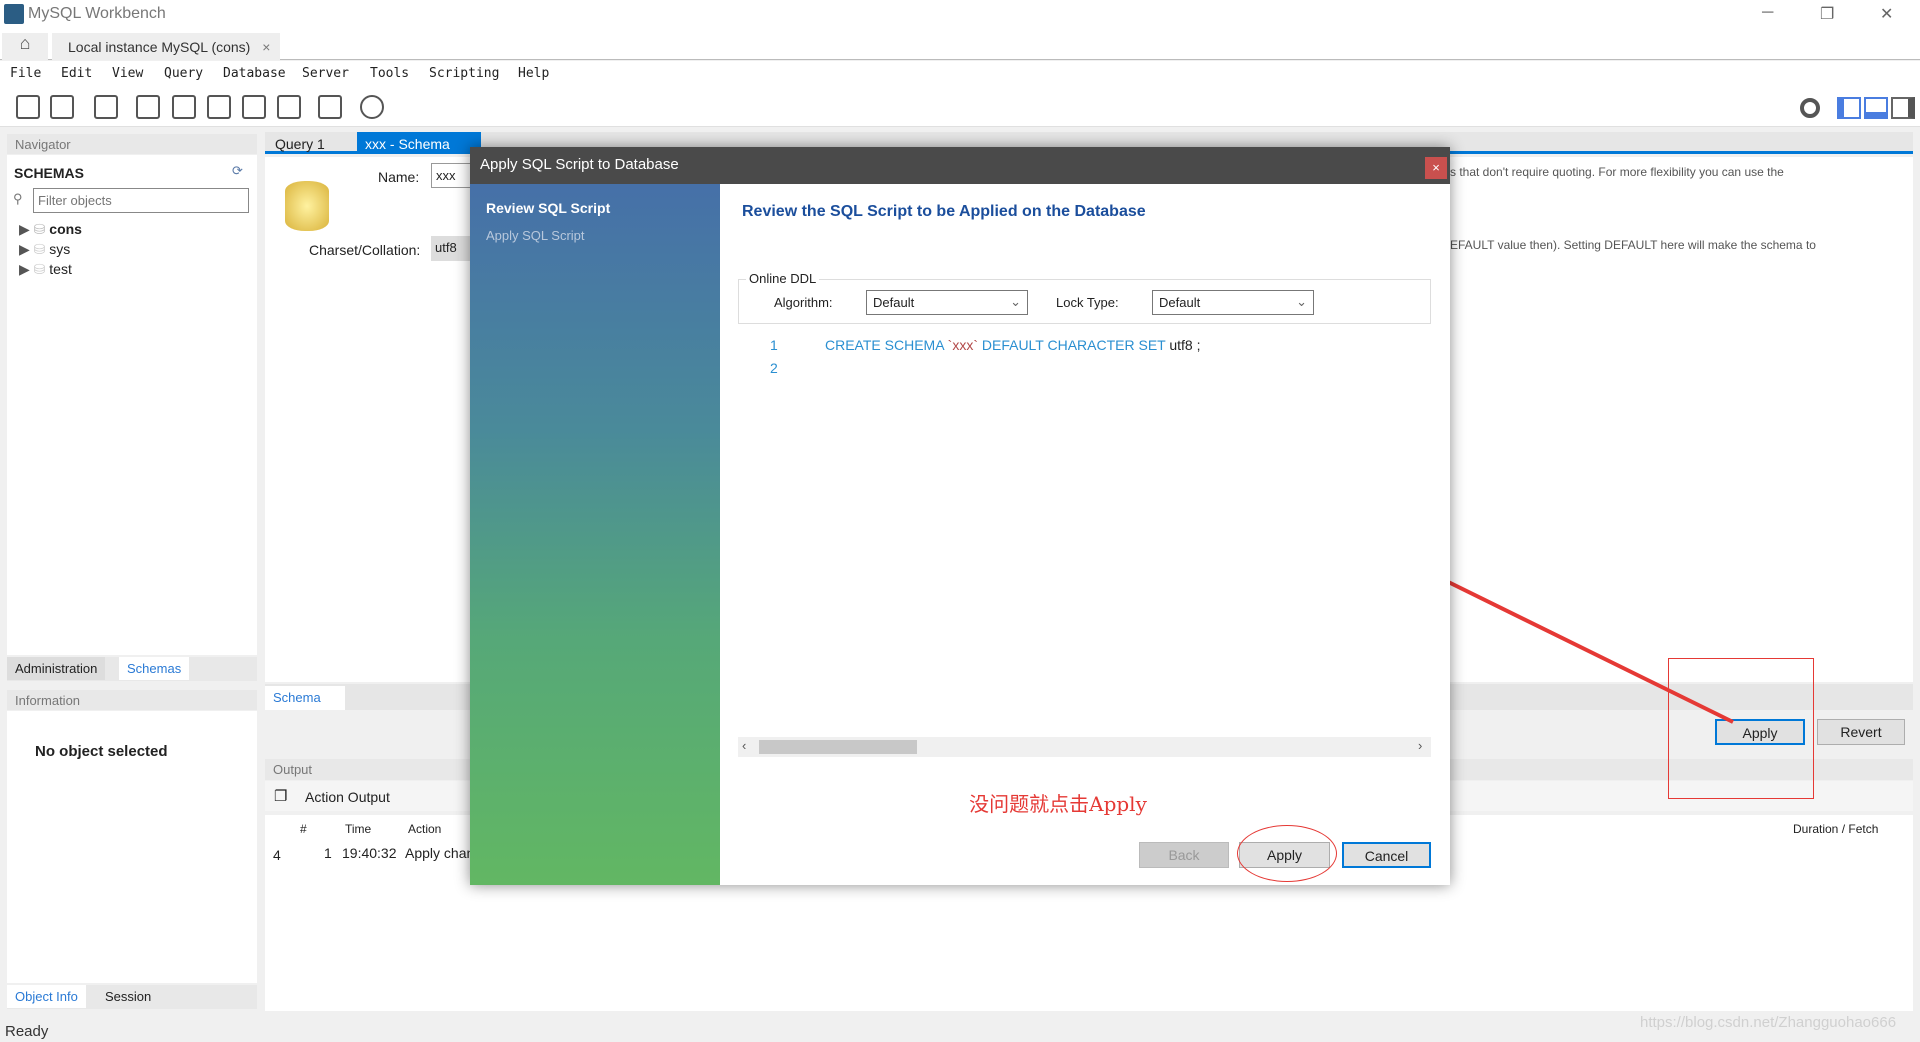 This screenshot has height=1042, width=1920. I want to click on arrow-line, so click(1581, 647).